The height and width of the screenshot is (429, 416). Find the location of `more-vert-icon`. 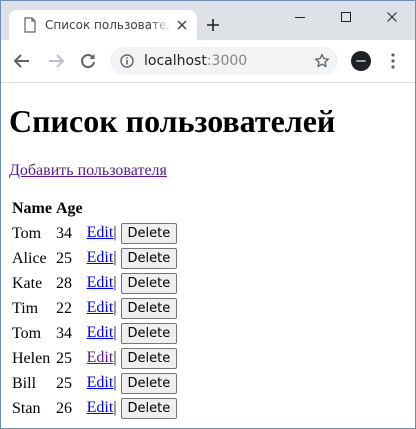

more-vert-icon is located at coordinates (393, 61).